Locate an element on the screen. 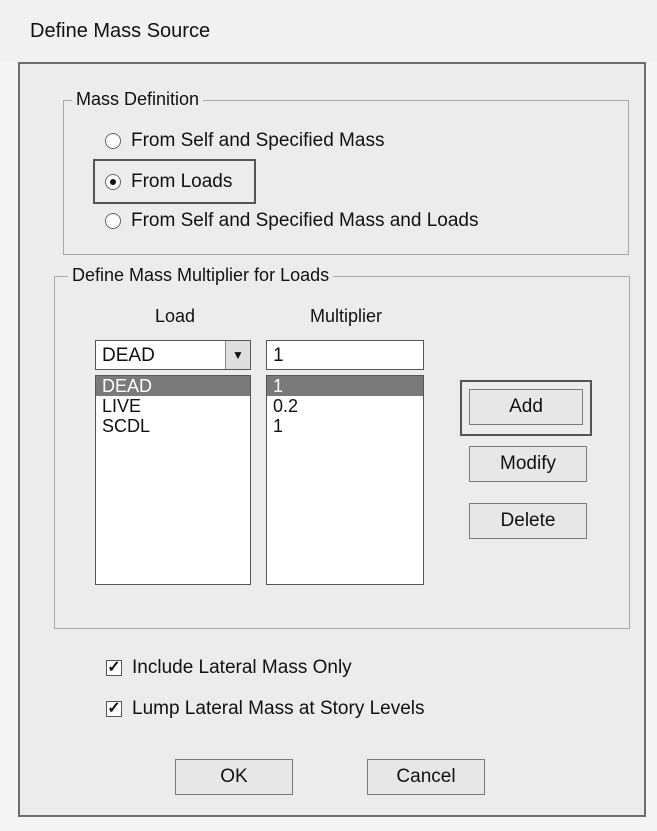 This screenshot has width=657, height=831. load-combo-value: DEAD is located at coordinates (128, 355).